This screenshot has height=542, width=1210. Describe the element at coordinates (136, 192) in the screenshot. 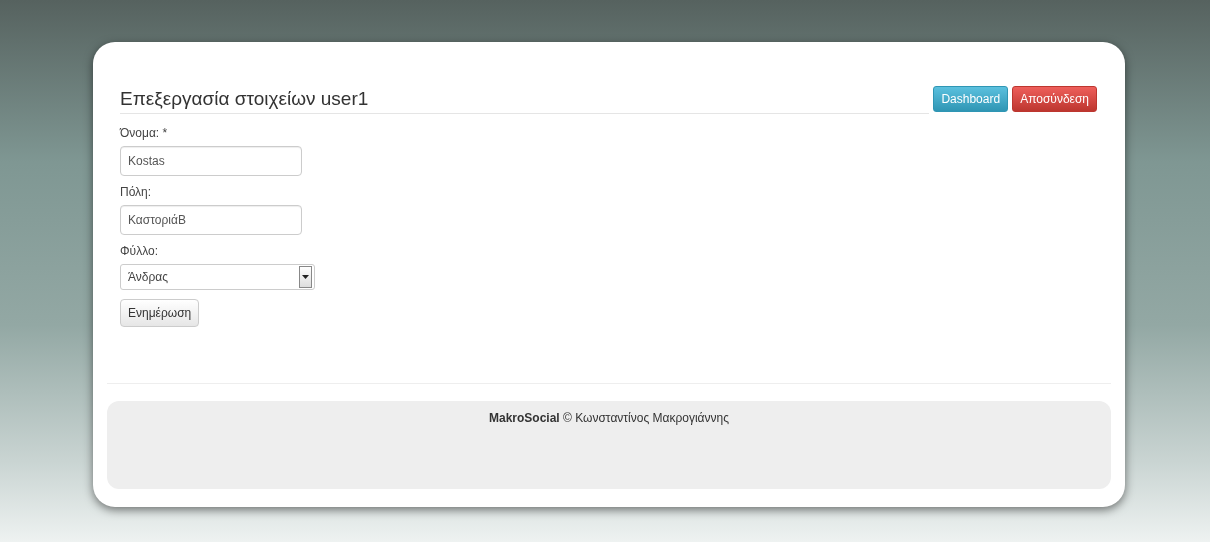

I see `field-label: Πόλη:` at that location.